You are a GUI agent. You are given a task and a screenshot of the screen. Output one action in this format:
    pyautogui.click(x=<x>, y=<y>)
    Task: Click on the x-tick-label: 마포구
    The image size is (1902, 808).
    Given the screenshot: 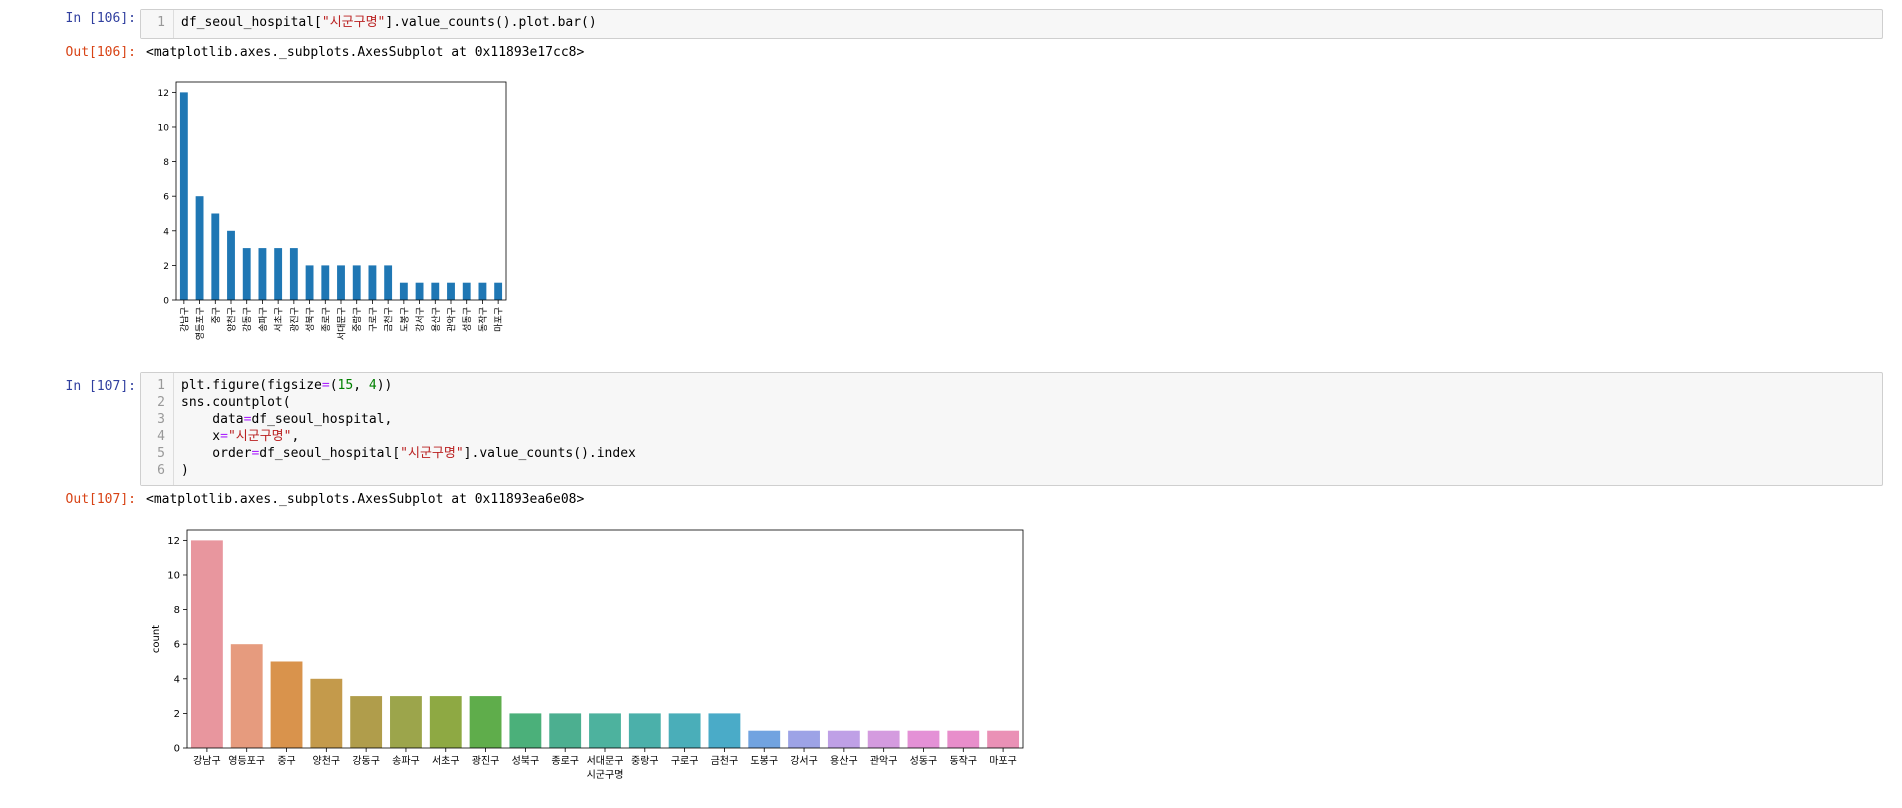 What is the action you would take?
    pyautogui.click(x=1003, y=761)
    